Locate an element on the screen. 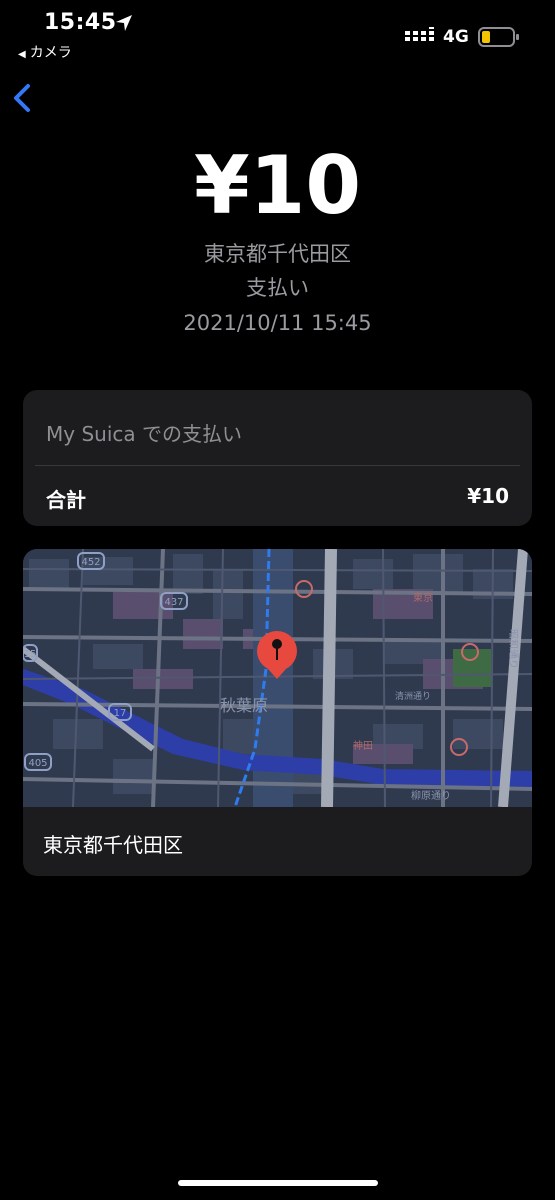 The width and height of the screenshot is (555, 1200). merchant-name: 東京都千代田区 is located at coordinates (277, 254).